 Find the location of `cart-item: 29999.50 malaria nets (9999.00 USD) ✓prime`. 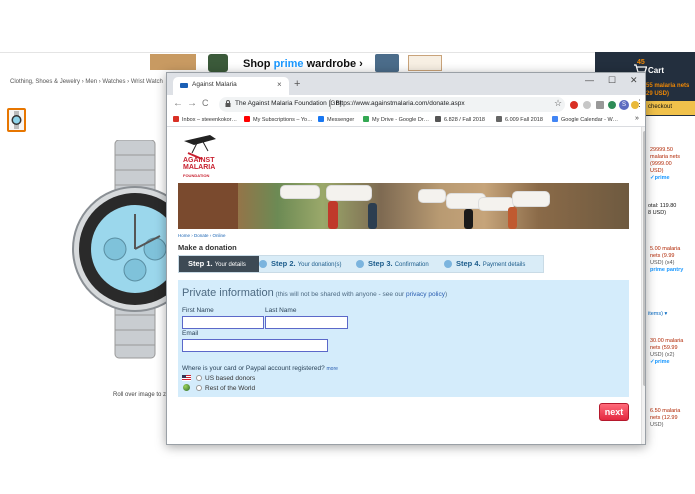

cart-item: 29999.50 malaria nets (9999.00 USD) ✓prime is located at coordinates (665, 164).